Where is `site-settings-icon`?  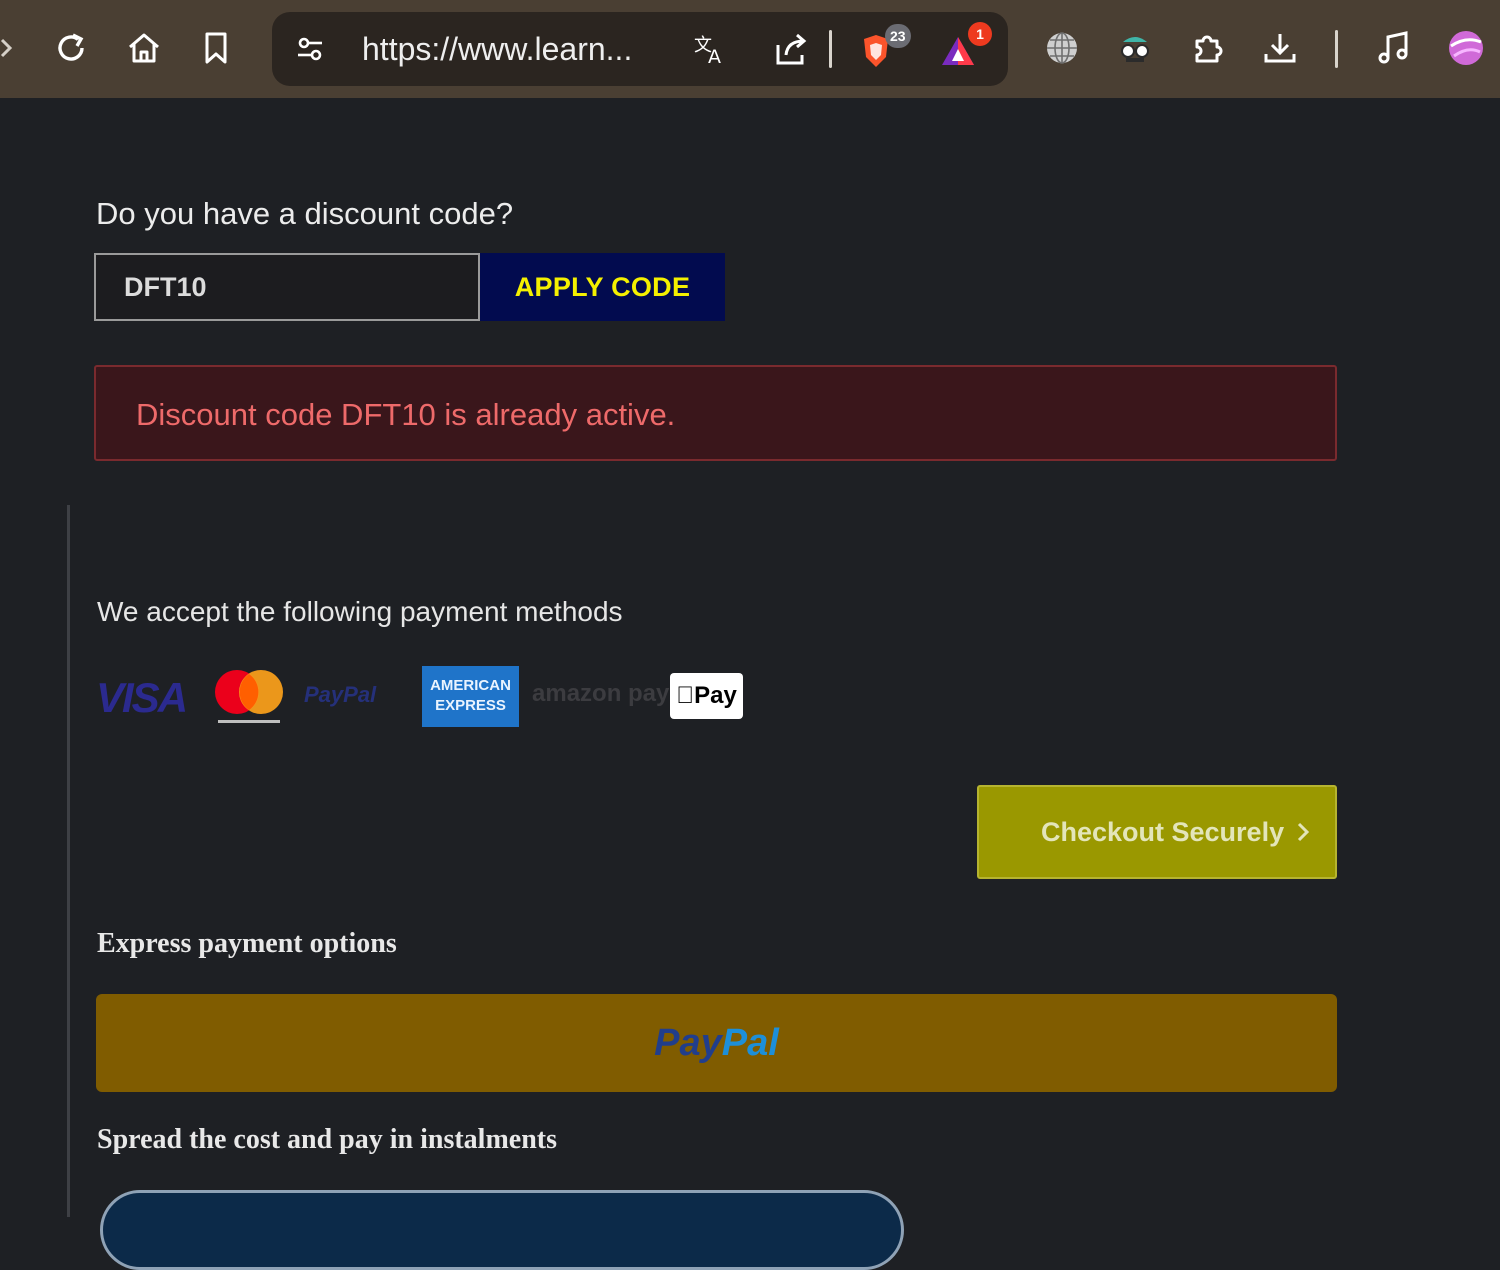 site-settings-icon is located at coordinates (310, 49).